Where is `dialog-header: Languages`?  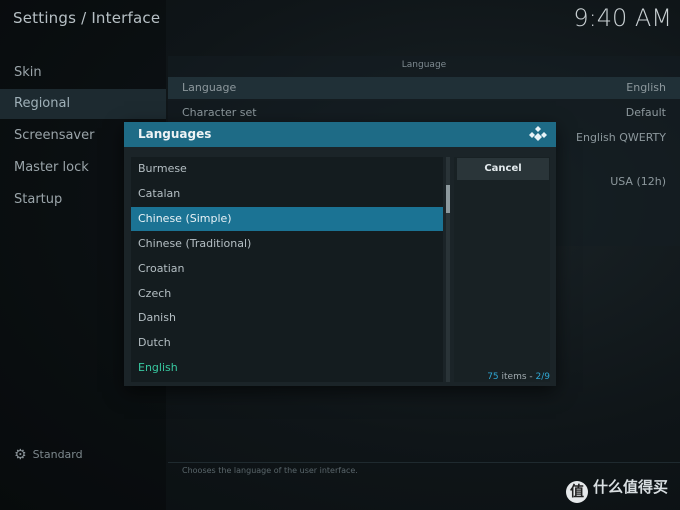
dialog-header: Languages is located at coordinates (340, 134).